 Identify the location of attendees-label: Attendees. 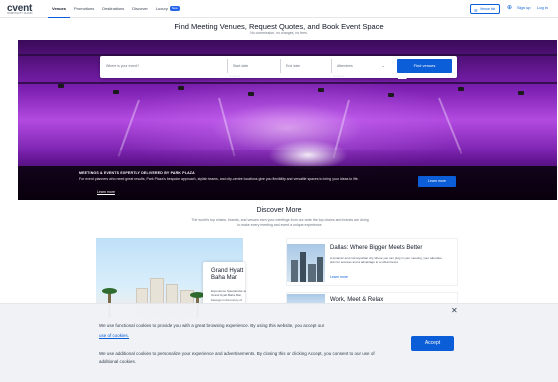
(345, 66).